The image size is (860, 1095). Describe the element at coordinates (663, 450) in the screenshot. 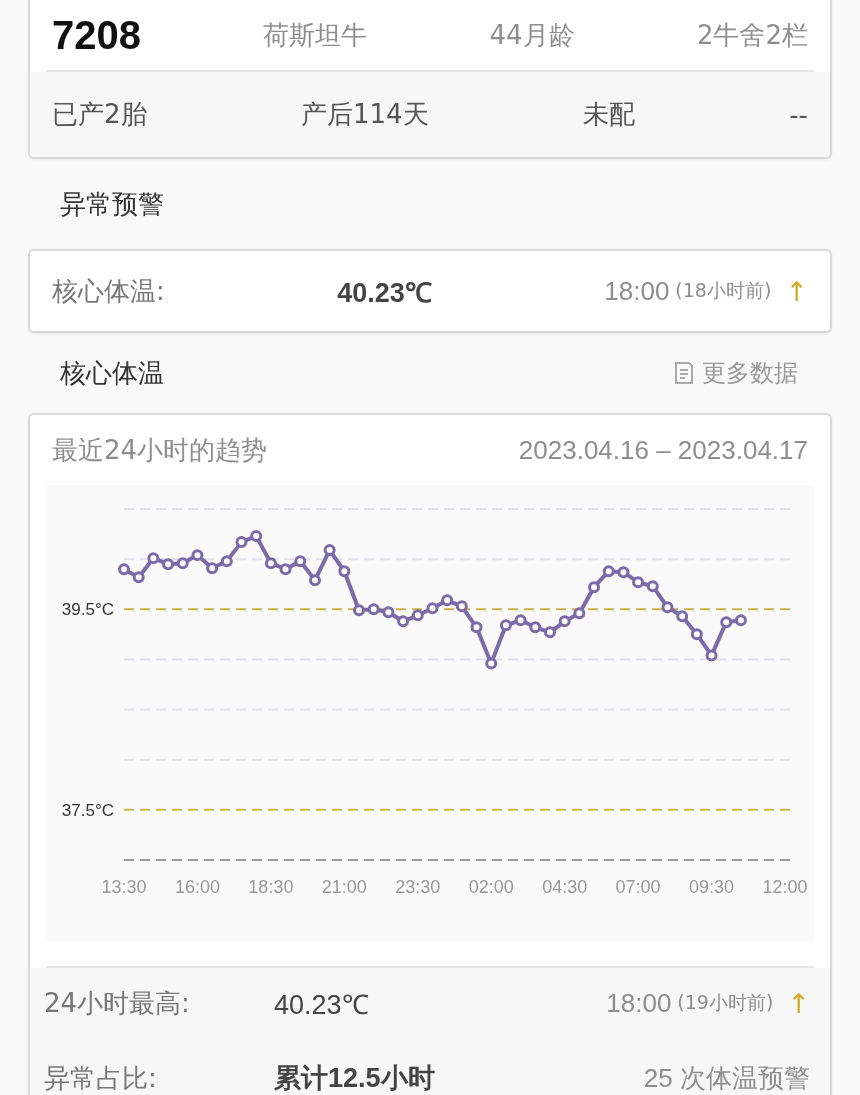

I see `date-range: 2023.04.16 – 2023.04.17` at that location.